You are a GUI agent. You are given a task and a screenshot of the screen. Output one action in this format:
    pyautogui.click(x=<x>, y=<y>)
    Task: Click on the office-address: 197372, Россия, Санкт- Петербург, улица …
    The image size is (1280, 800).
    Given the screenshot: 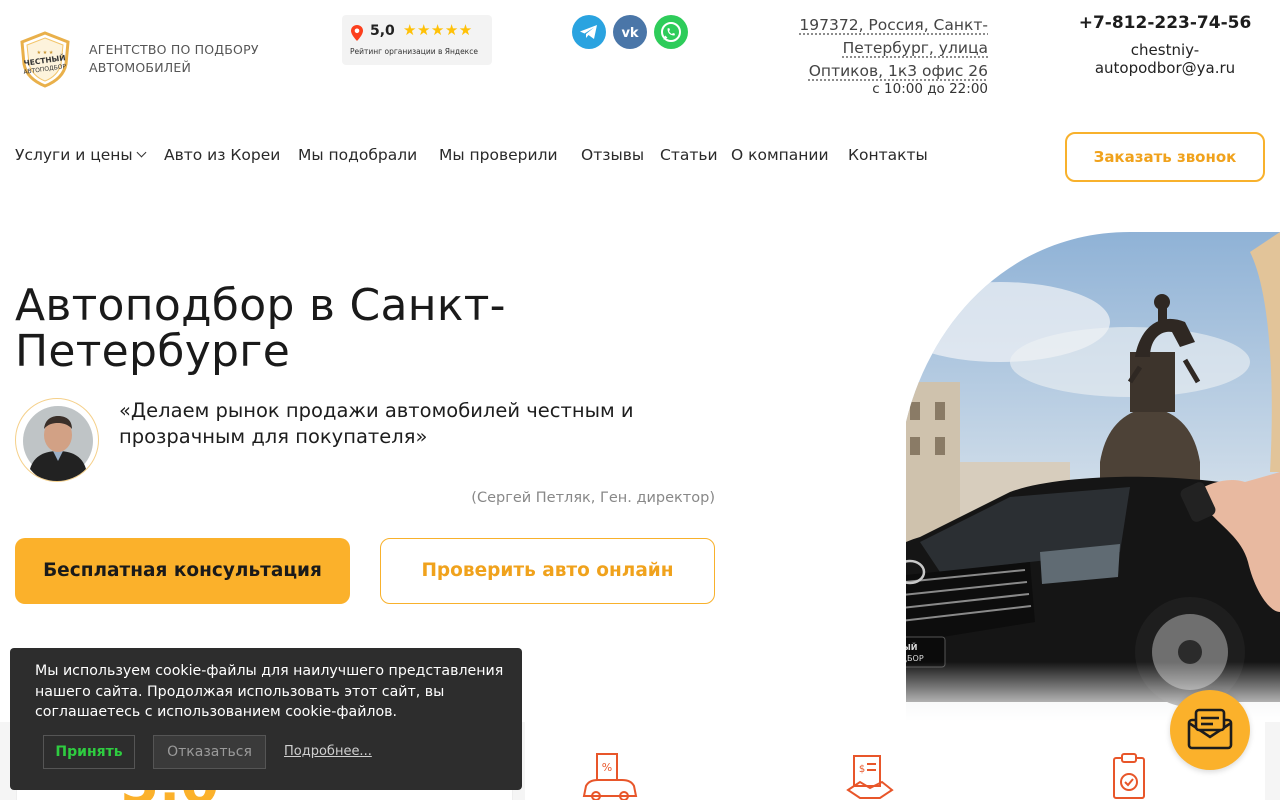 What is the action you would take?
    pyautogui.click(x=879, y=48)
    